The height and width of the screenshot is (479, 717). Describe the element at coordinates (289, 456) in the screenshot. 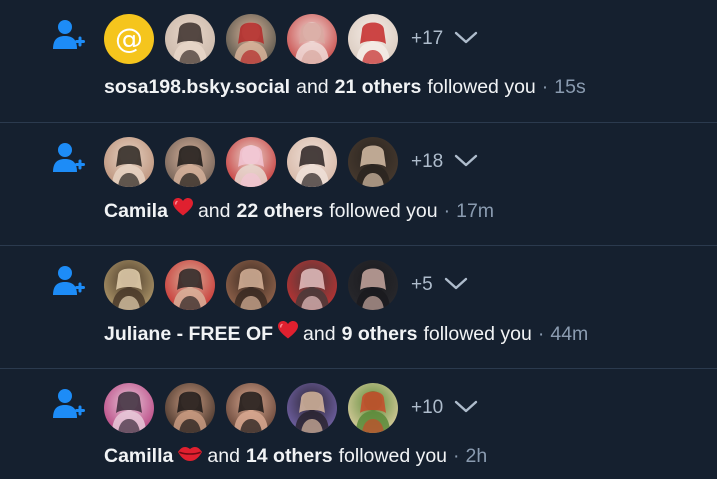

I see `others-count: 14 others` at that location.